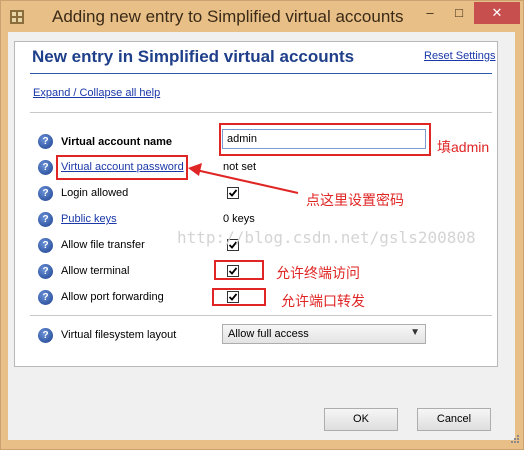  Describe the element at coordinates (243, 178) in the screenshot. I see `annotation-arrow` at that location.